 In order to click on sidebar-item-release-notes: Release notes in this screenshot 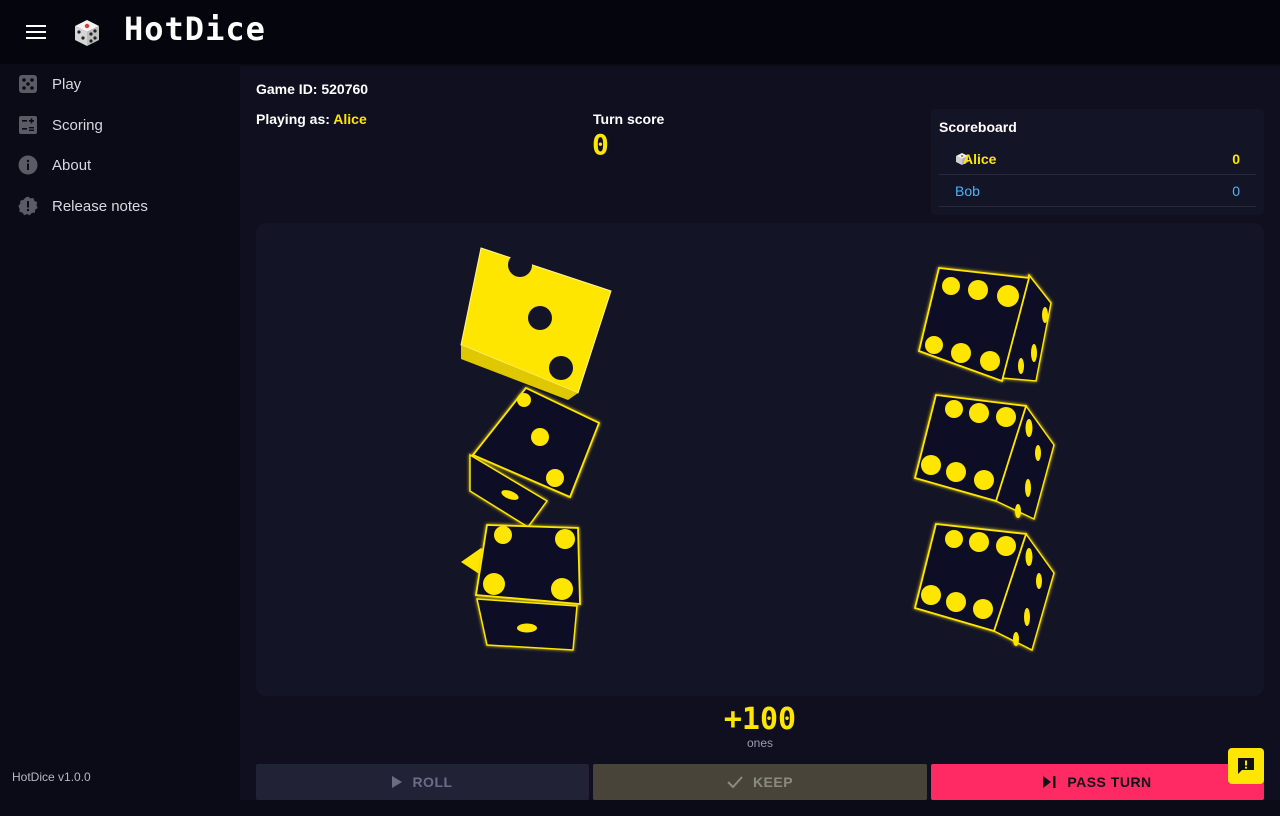, I will do `click(120, 206)`.